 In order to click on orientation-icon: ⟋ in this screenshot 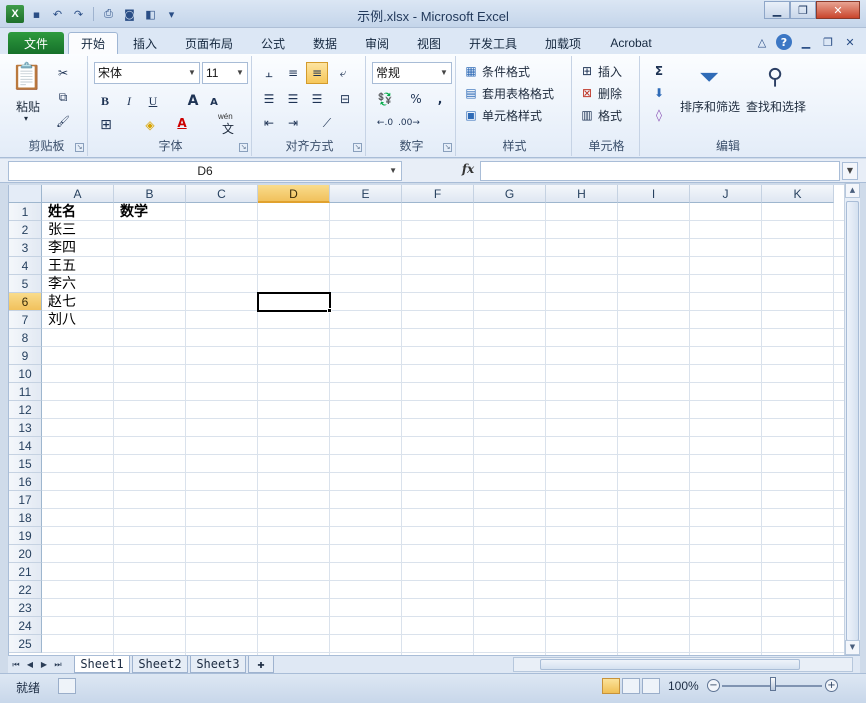, I will do `click(327, 123)`.